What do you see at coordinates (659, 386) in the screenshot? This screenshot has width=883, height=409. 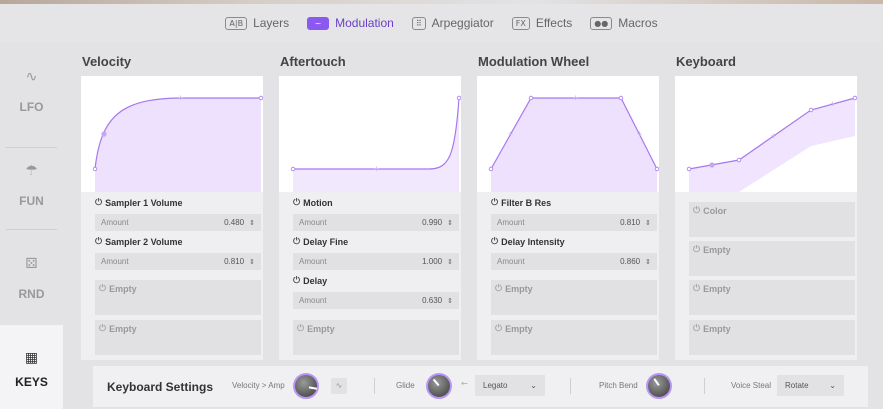 I see `pitch-bend-knob` at bounding box center [659, 386].